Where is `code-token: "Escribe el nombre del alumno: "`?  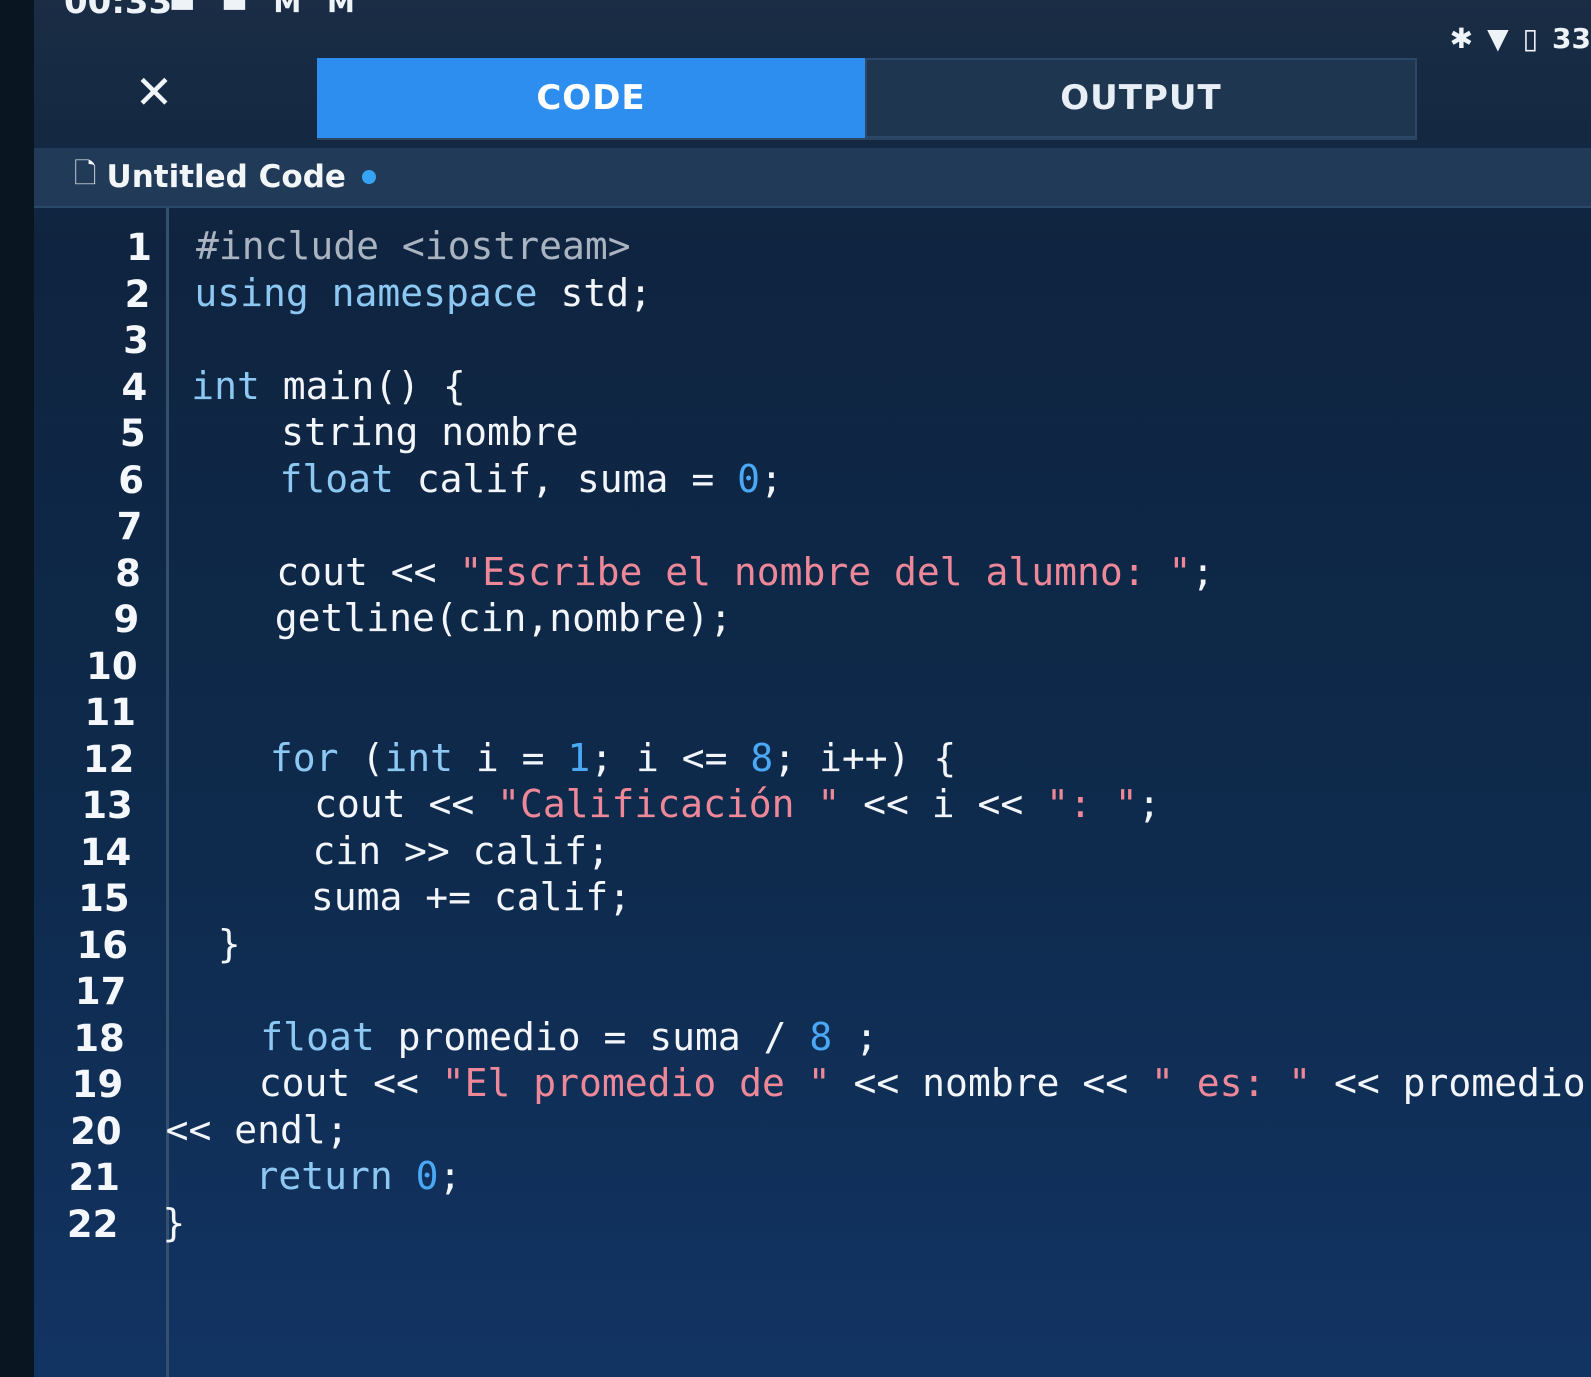 code-token: "Escribe el nombre del alumno: " is located at coordinates (825, 571).